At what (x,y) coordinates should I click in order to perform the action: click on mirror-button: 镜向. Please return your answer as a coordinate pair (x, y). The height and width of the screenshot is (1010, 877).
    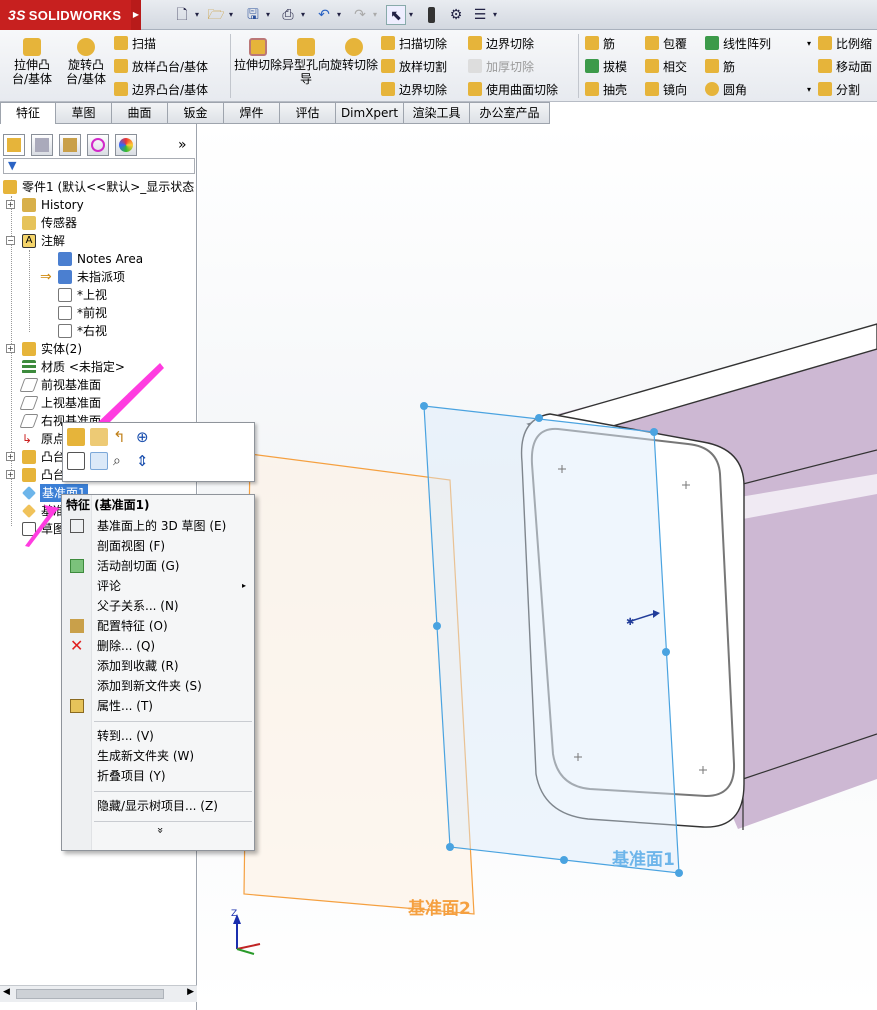
    Looking at the image, I should click on (675, 90).